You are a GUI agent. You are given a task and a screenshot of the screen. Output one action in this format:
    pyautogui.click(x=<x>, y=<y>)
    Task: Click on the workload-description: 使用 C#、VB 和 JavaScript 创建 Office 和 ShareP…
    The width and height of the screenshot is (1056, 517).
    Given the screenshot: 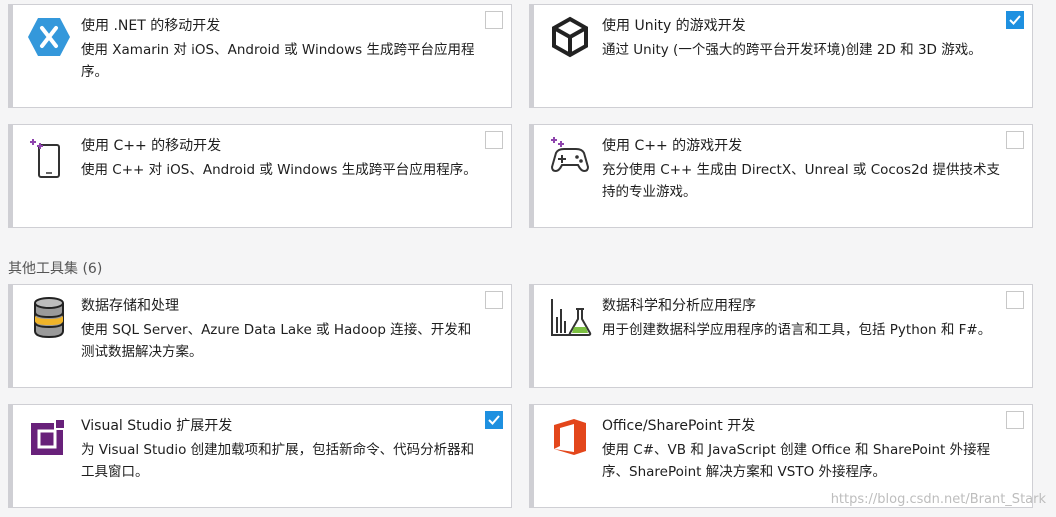 What is the action you would take?
    pyautogui.click(x=796, y=461)
    